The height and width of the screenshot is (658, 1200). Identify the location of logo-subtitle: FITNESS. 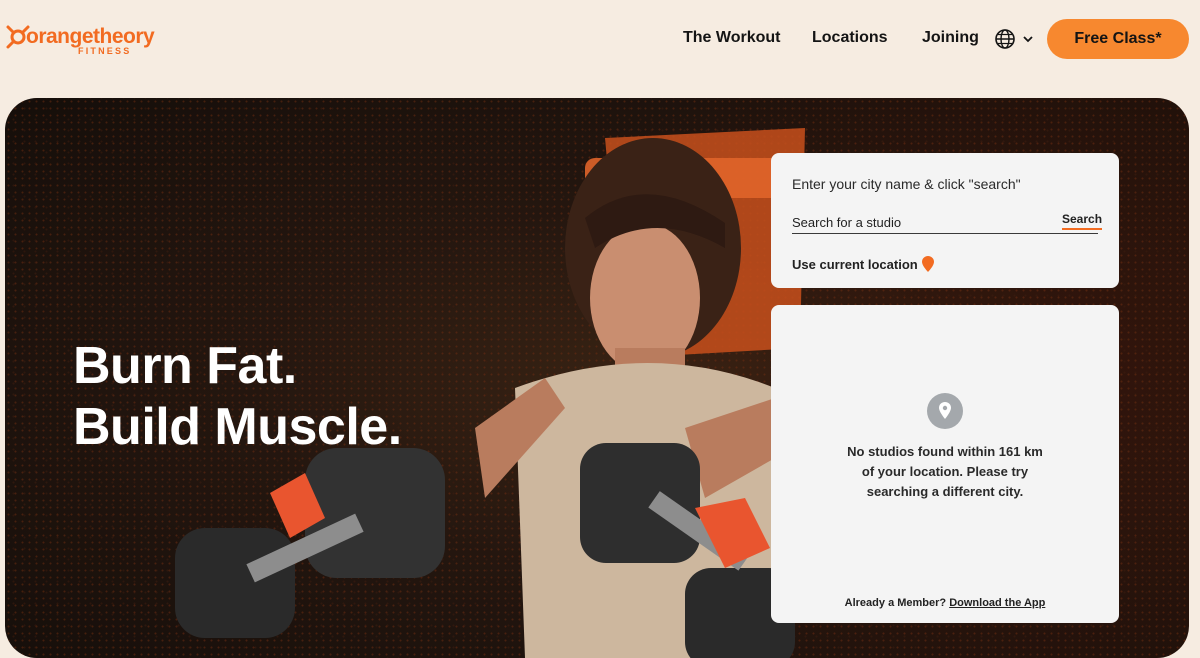
(105, 51).